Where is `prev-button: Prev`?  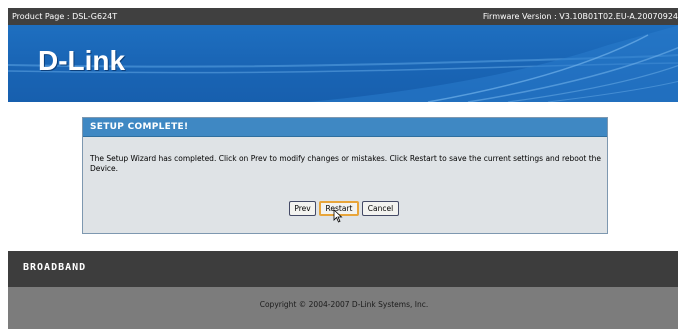
prev-button: Prev is located at coordinates (302, 208).